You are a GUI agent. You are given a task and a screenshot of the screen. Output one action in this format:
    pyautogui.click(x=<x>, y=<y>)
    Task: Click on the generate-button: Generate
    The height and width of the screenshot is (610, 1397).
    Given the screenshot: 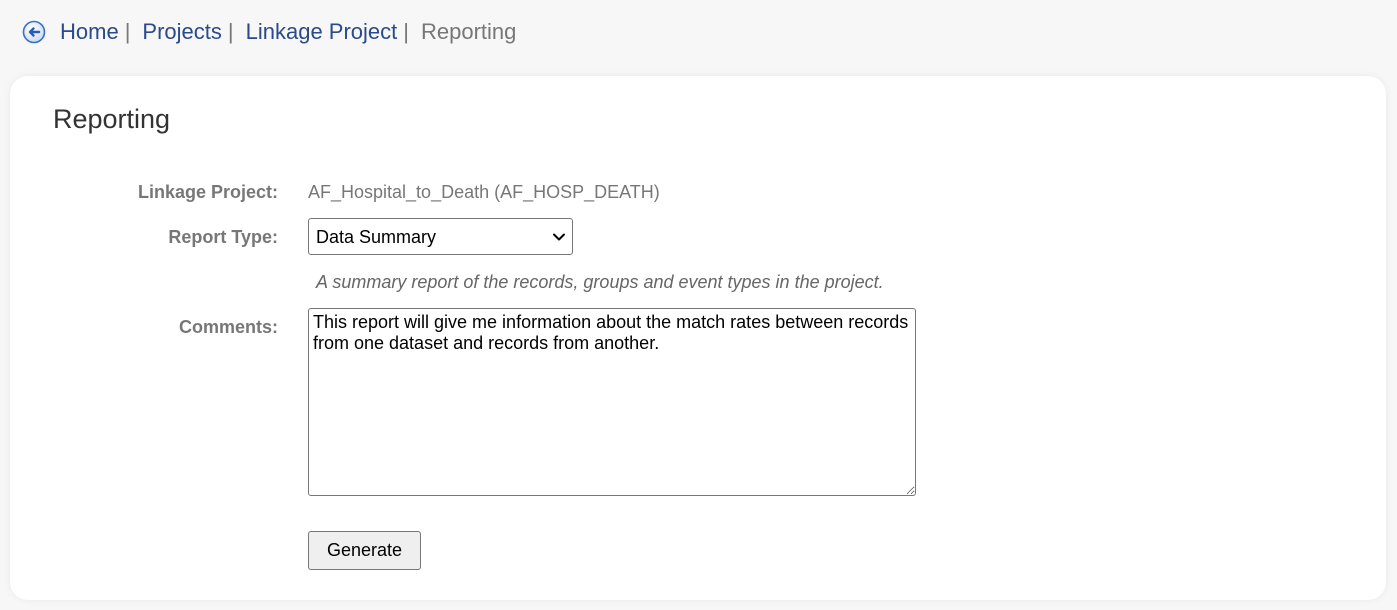 What is the action you would take?
    pyautogui.click(x=364, y=550)
    